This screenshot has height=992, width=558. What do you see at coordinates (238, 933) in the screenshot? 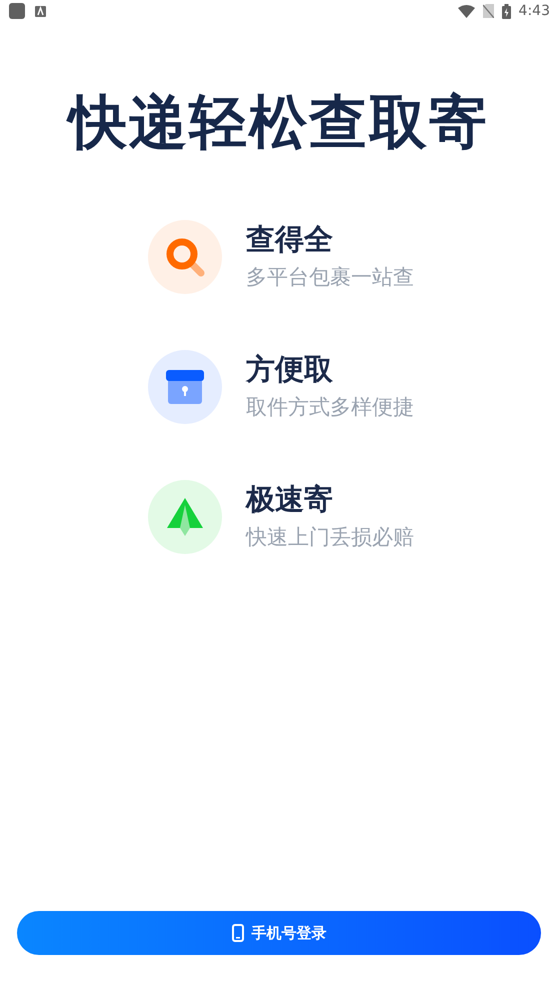
I see `phone-icon` at bounding box center [238, 933].